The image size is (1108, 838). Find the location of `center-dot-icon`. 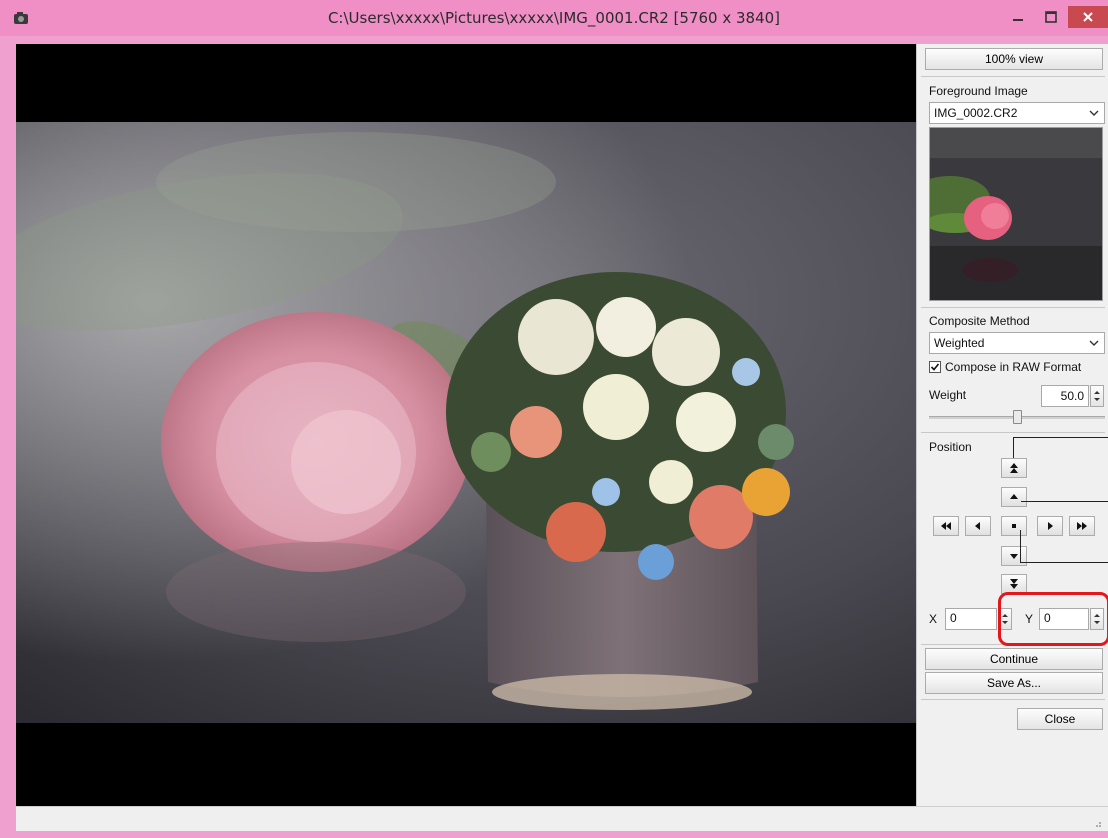

center-dot-icon is located at coordinates (1014, 526).